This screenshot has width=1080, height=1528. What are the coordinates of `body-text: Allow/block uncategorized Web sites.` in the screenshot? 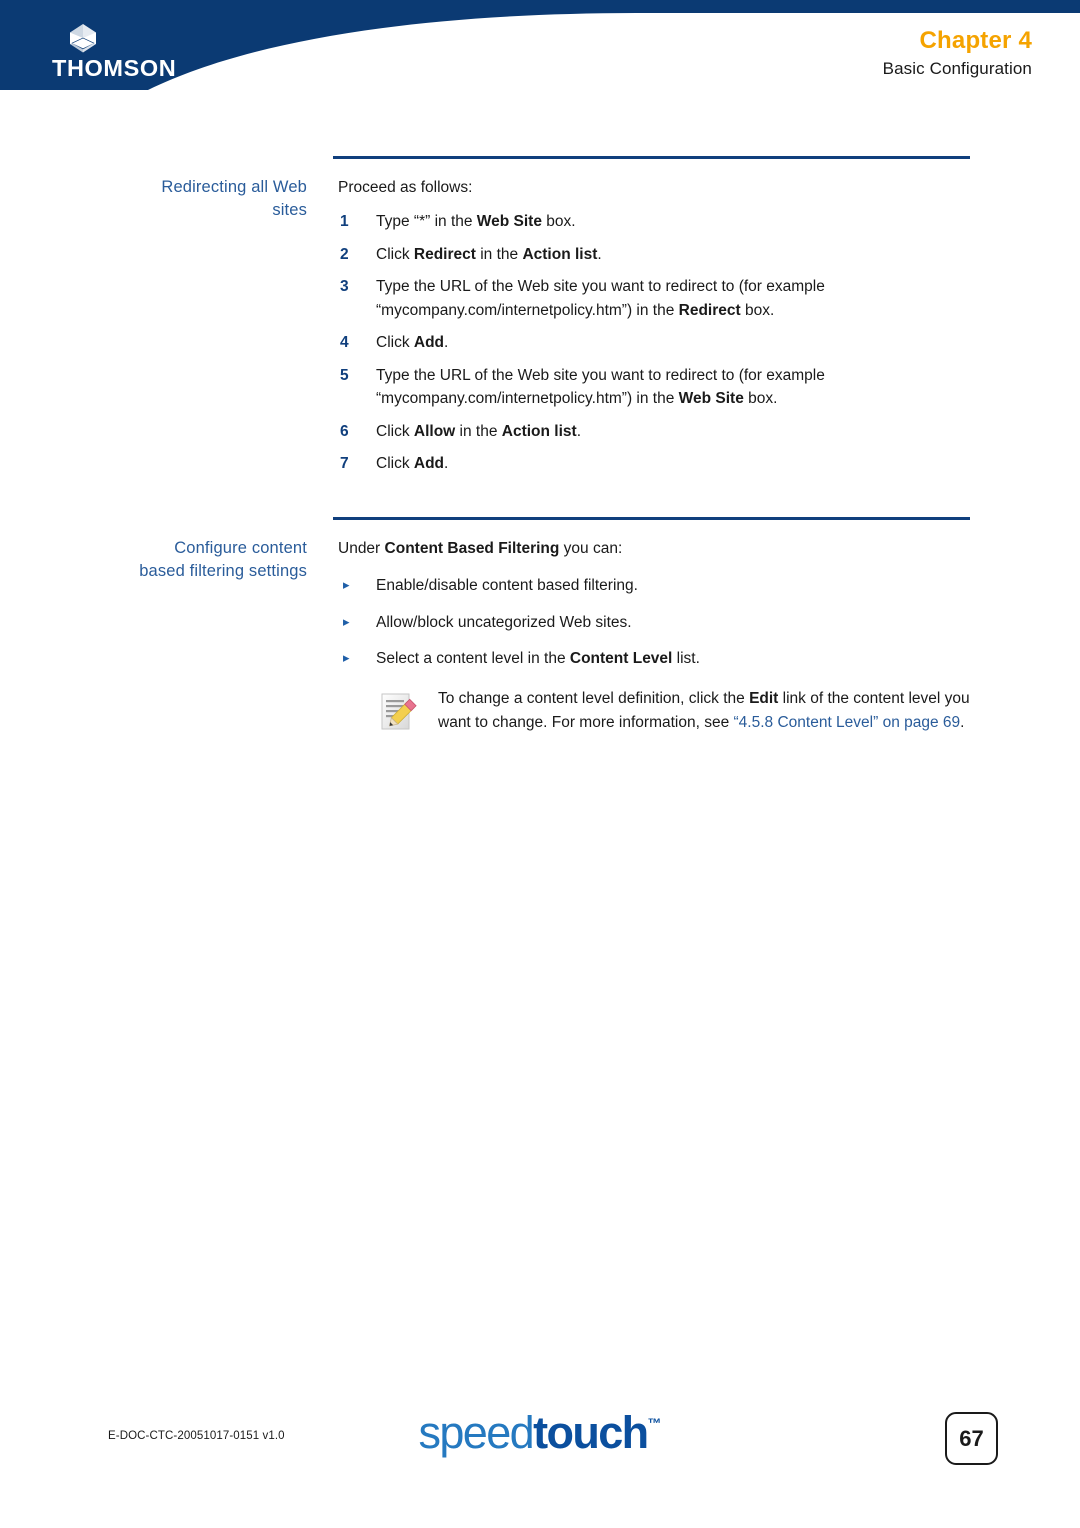 It's located at (504, 622).